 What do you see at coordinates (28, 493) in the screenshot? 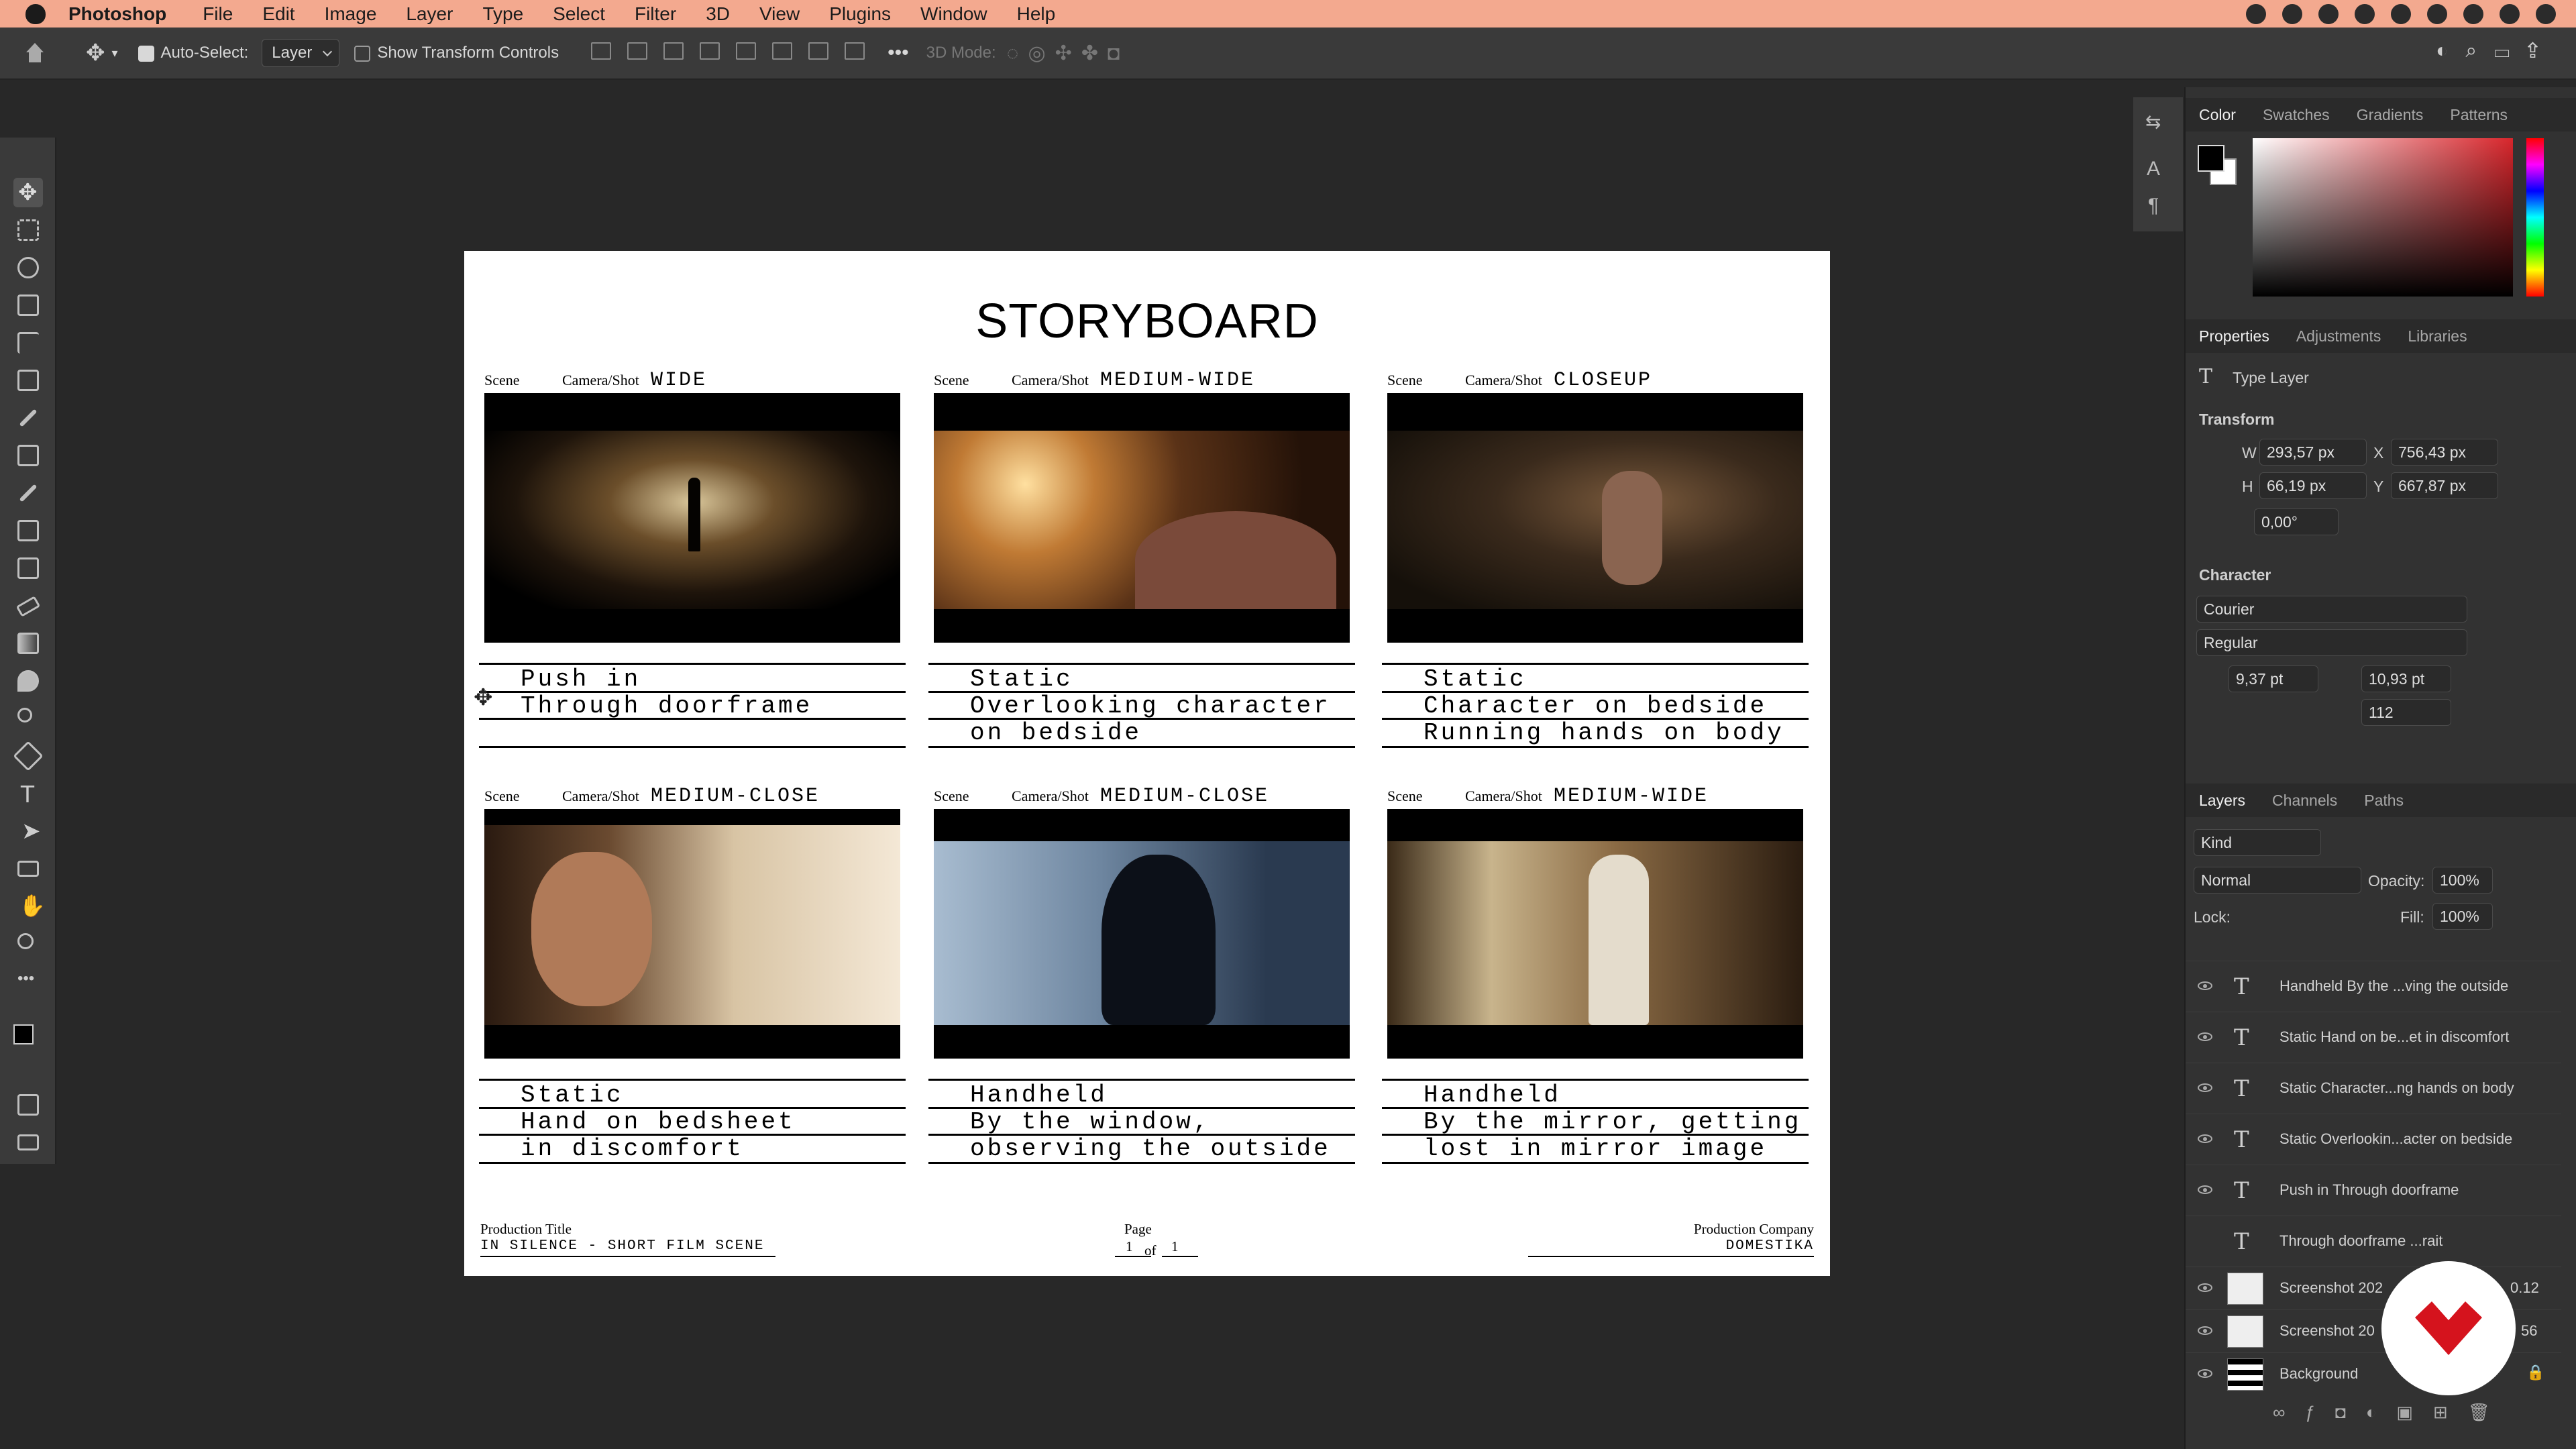
I see `brush-tool-icon` at bounding box center [28, 493].